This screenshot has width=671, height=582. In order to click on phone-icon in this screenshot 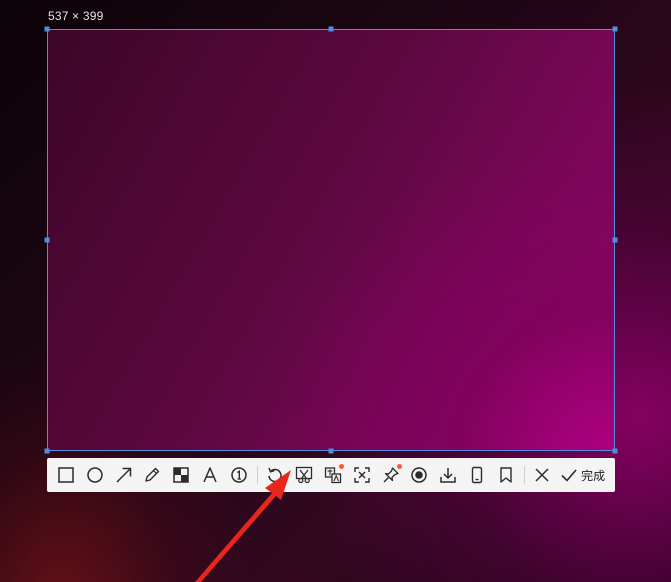, I will do `click(477, 475)`.